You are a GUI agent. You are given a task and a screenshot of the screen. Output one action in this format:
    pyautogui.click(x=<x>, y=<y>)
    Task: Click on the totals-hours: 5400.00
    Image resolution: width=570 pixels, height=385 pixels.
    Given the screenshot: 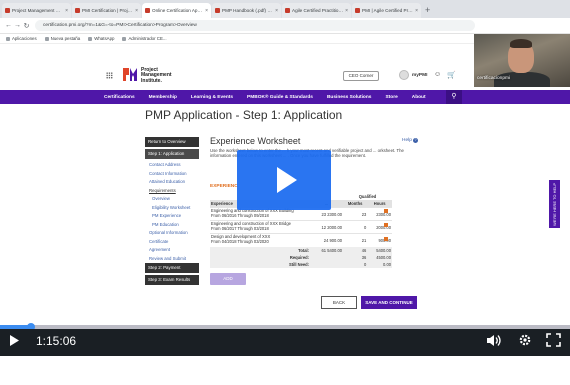 What is the action you would take?
    pyautogui.click(x=335, y=250)
    